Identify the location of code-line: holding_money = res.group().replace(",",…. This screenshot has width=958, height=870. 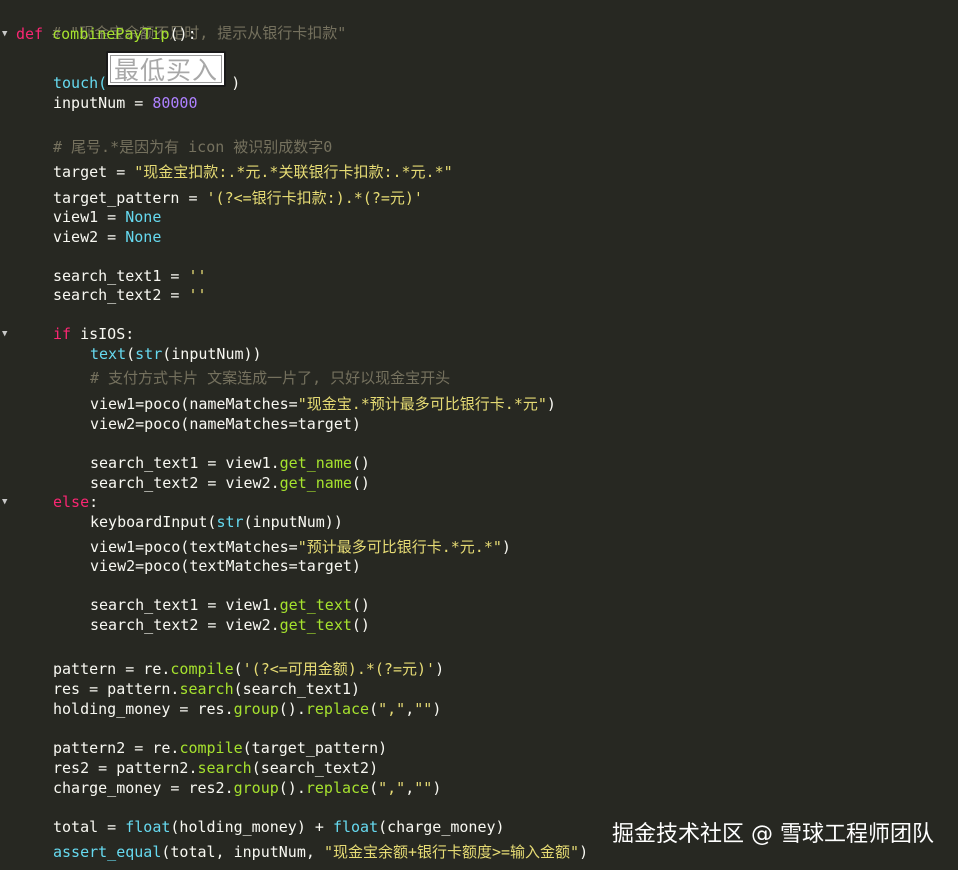
(228, 709).